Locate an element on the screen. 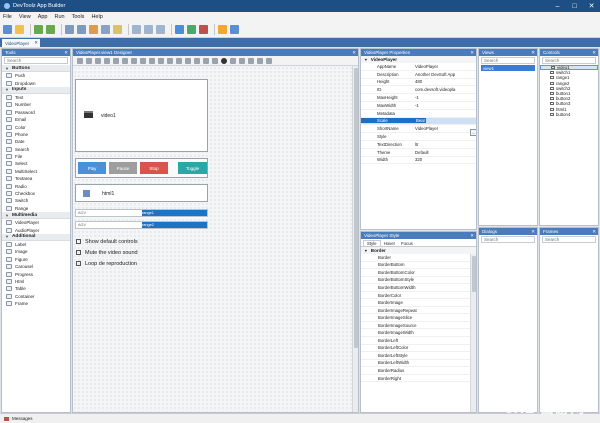 The height and width of the screenshot is (423, 600). tool-item: Push is located at coordinates (36, 75).